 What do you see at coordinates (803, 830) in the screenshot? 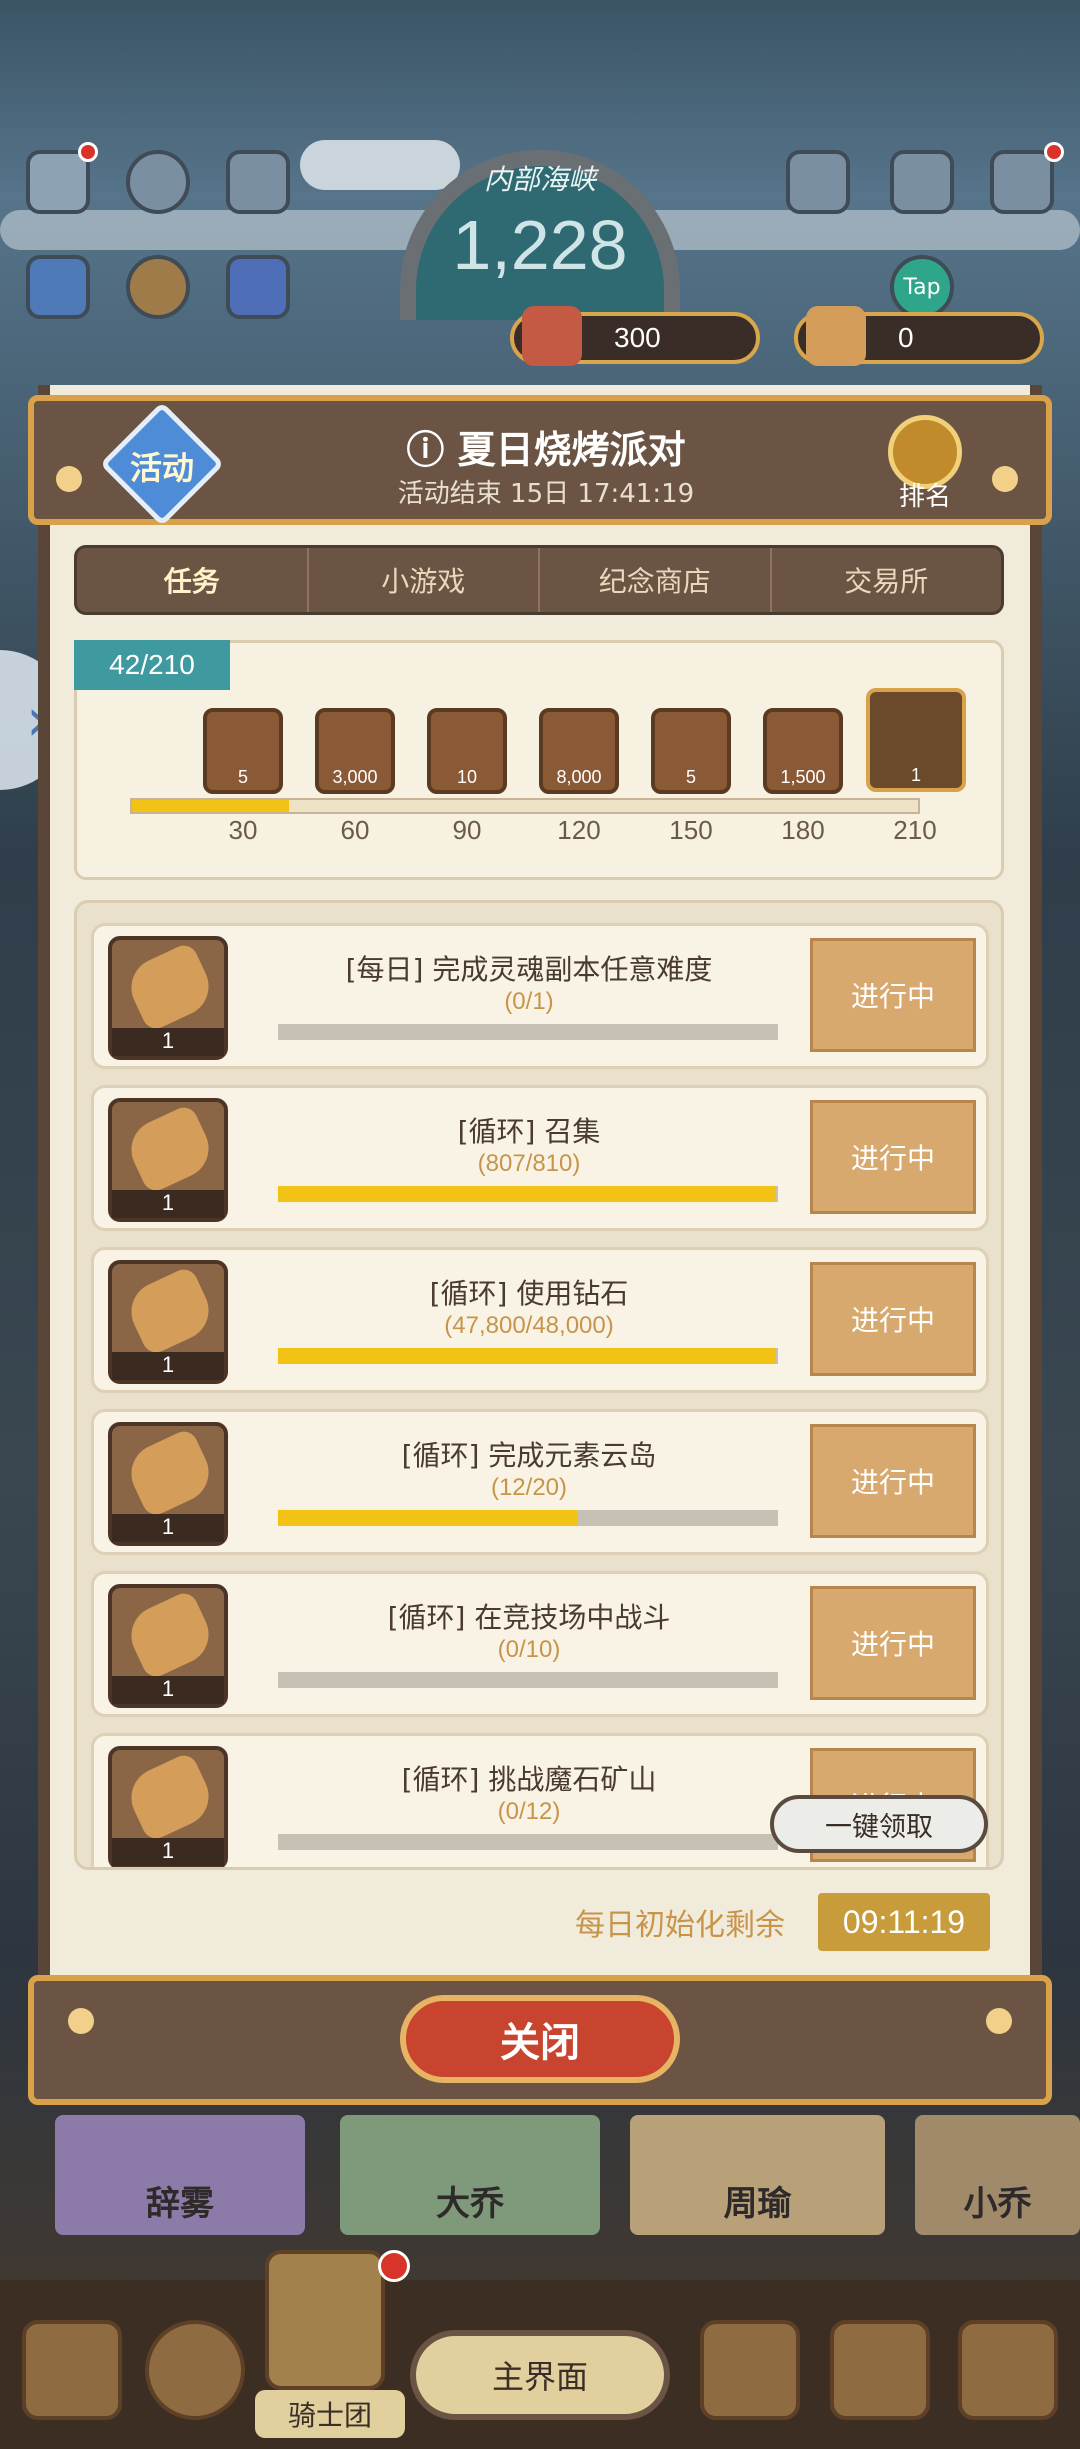
I see `milestone-label: 180` at bounding box center [803, 830].